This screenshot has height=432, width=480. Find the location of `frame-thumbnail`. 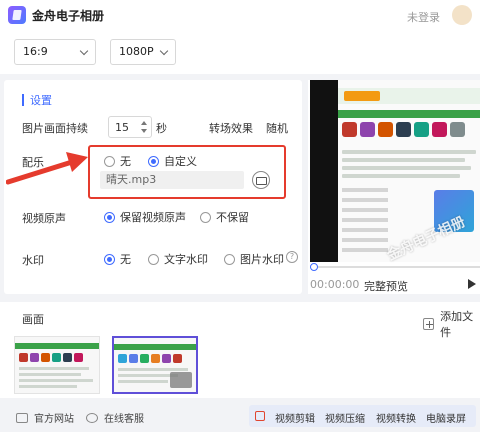

frame-thumbnail is located at coordinates (57, 365).